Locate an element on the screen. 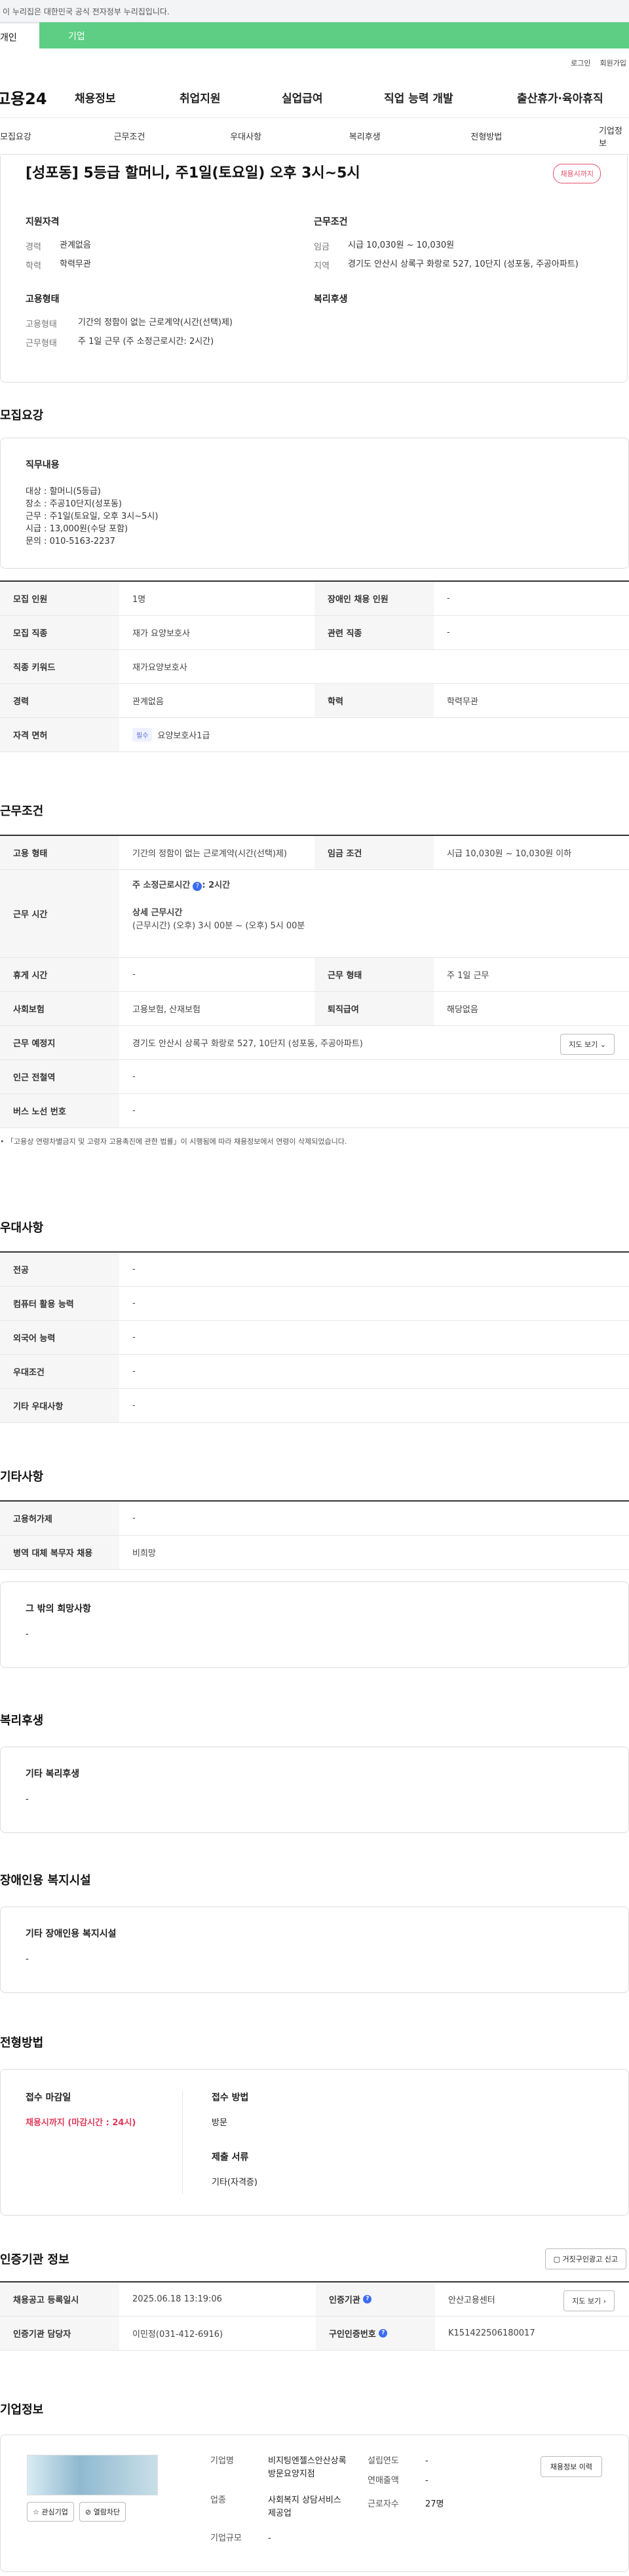  chevron-right-icon: › is located at coordinates (604, 2301).